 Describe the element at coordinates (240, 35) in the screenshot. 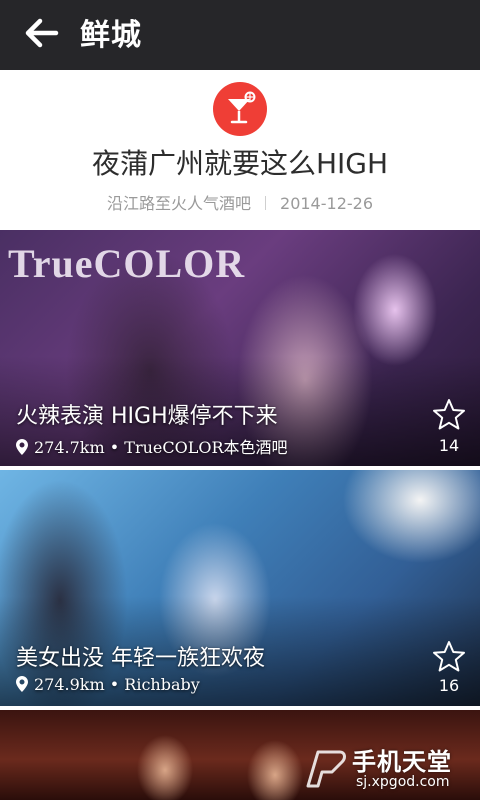

I see `app-bar: 鲜城` at that location.